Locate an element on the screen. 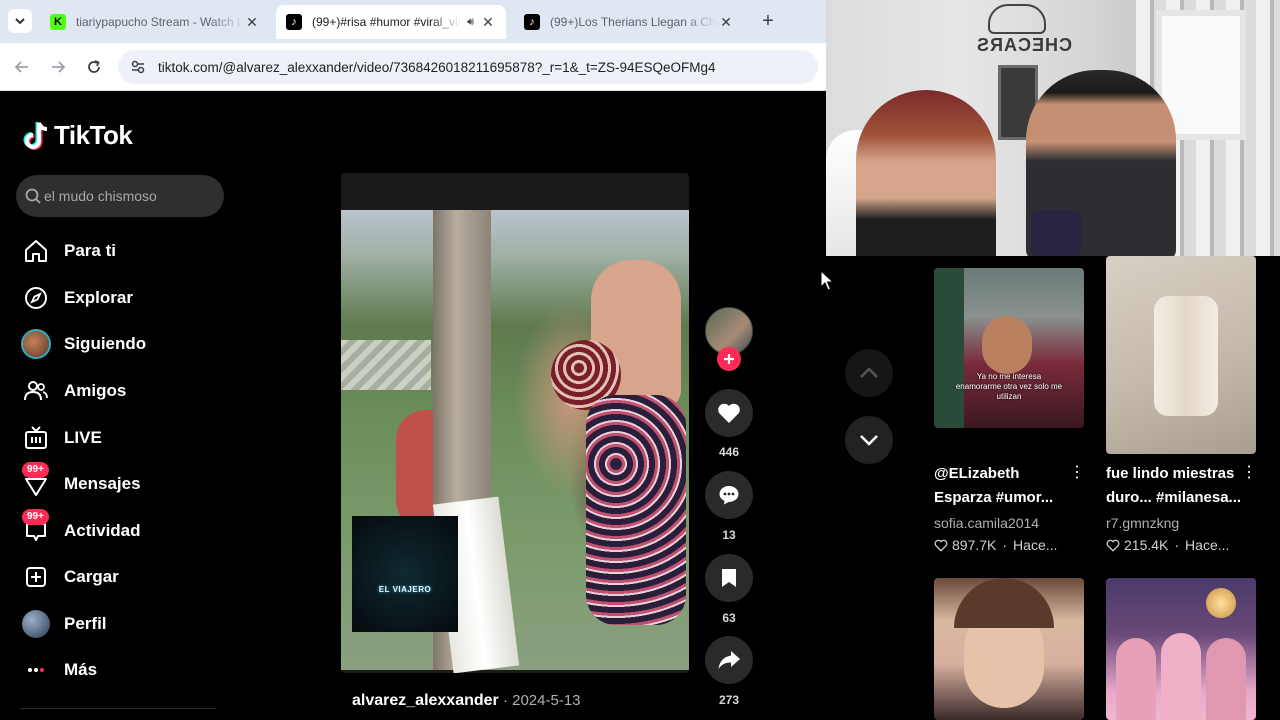  nav-label: Amigos is located at coordinates (95, 390).